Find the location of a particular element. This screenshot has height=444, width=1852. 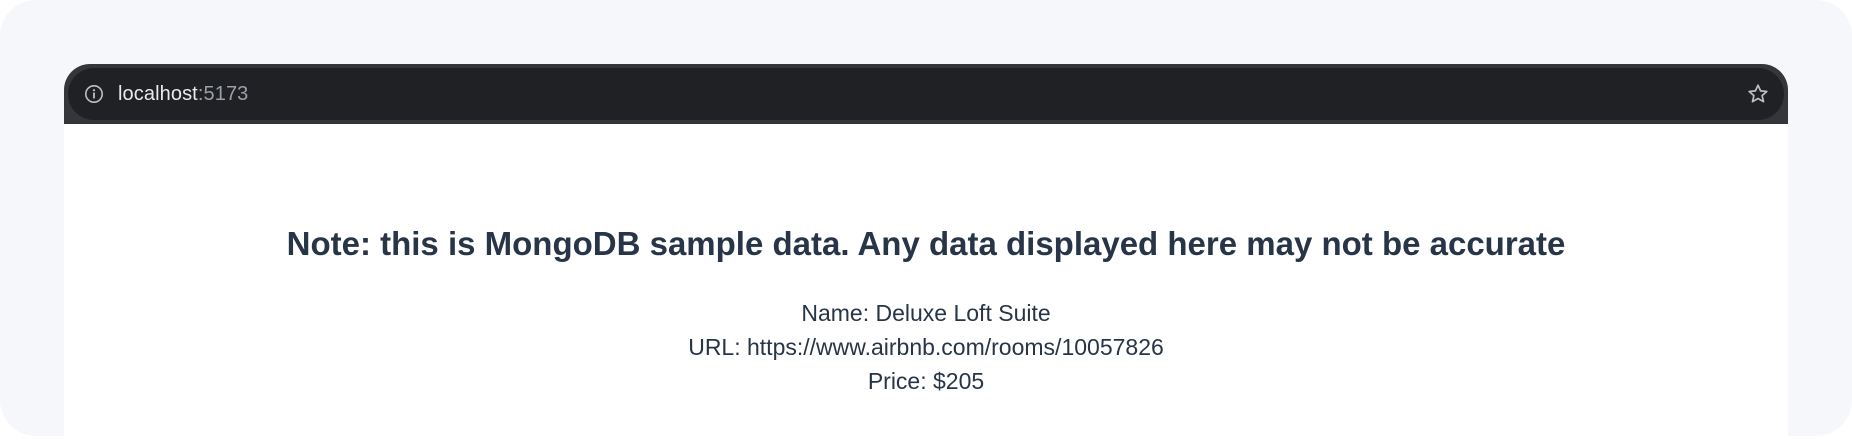

address-url: localhost:5173 is located at coordinates (183, 94).